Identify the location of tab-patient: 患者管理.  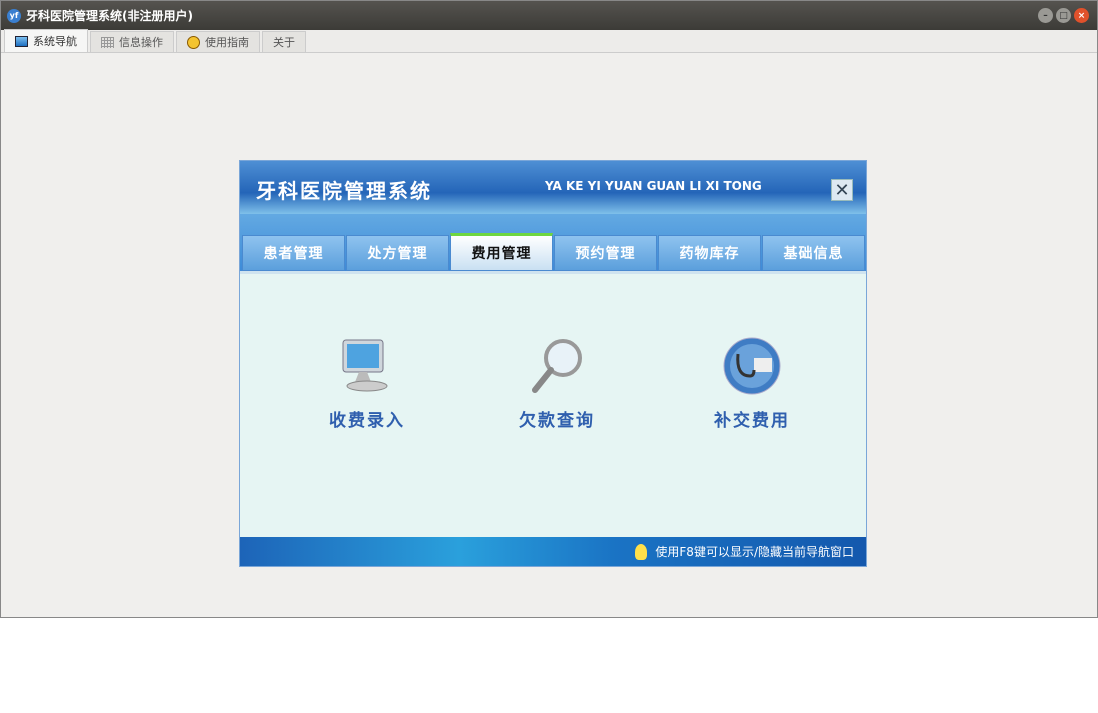
(293, 253).